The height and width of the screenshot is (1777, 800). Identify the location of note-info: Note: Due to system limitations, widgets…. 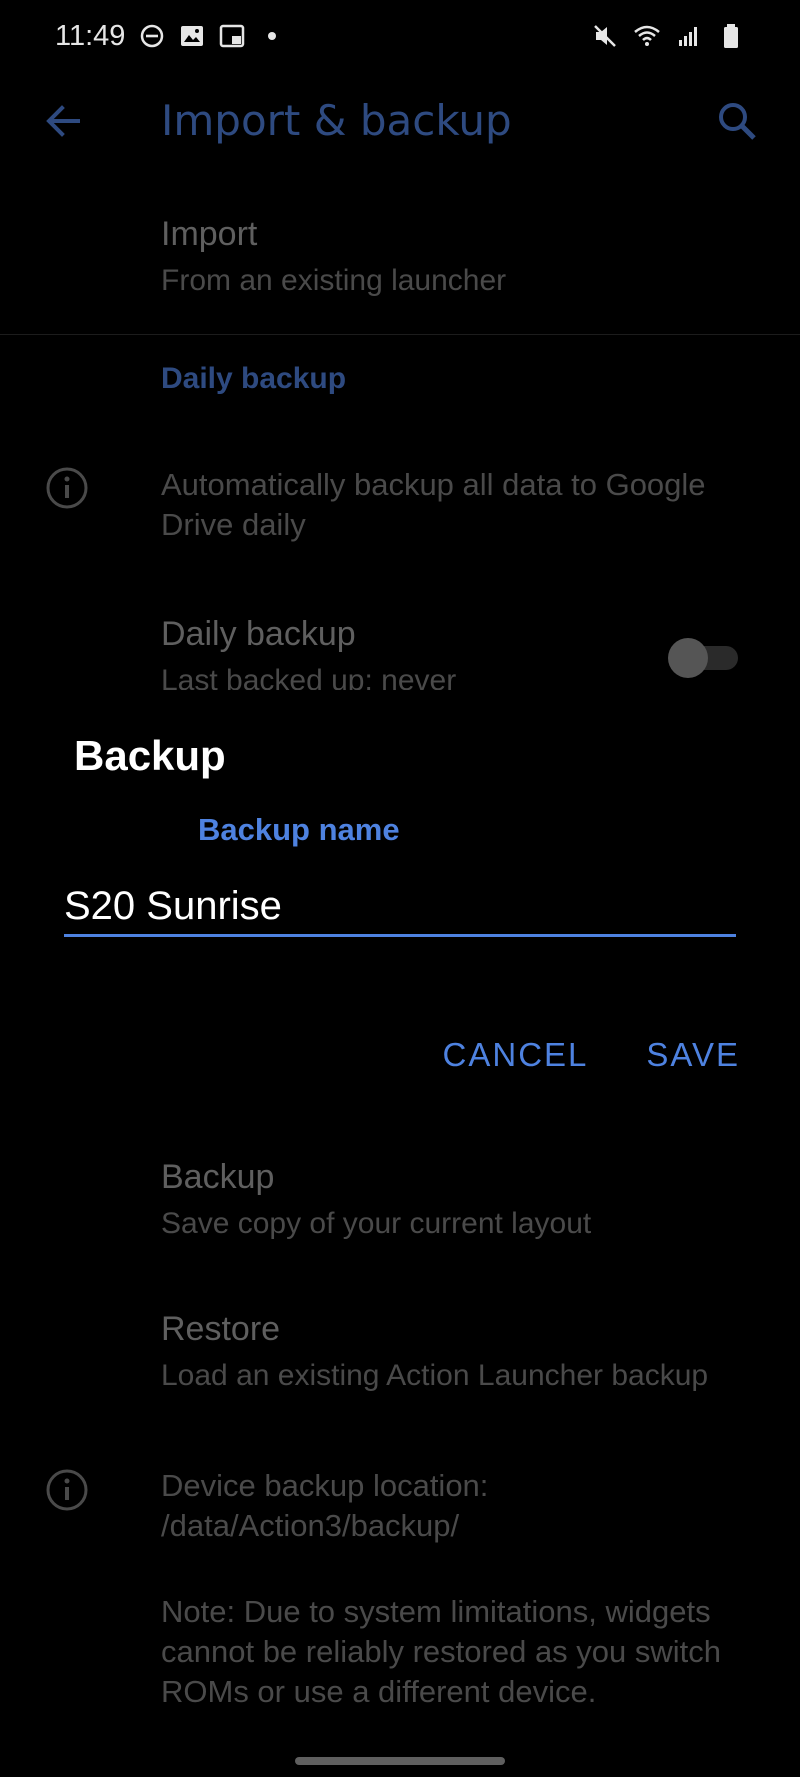
(441, 1651).